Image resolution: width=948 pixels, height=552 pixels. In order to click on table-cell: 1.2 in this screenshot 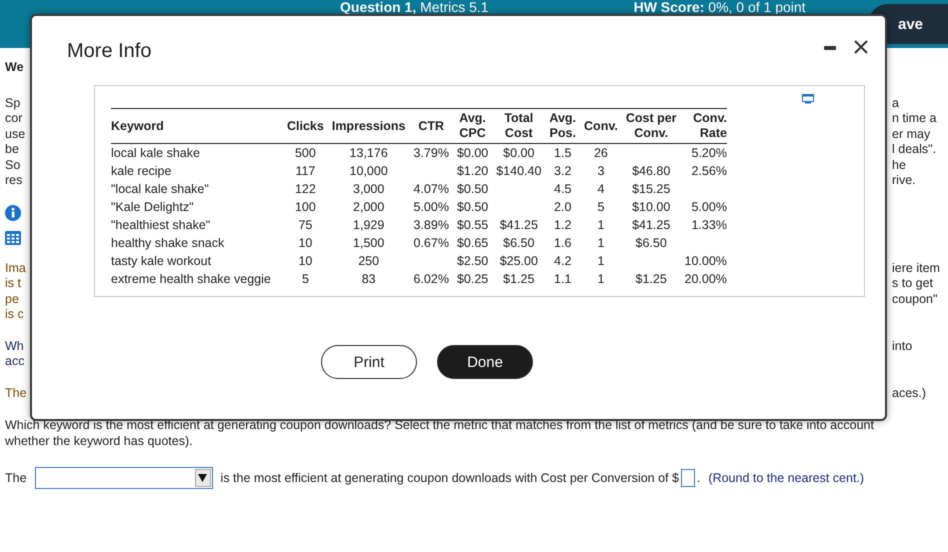, I will do `click(563, 225)`.